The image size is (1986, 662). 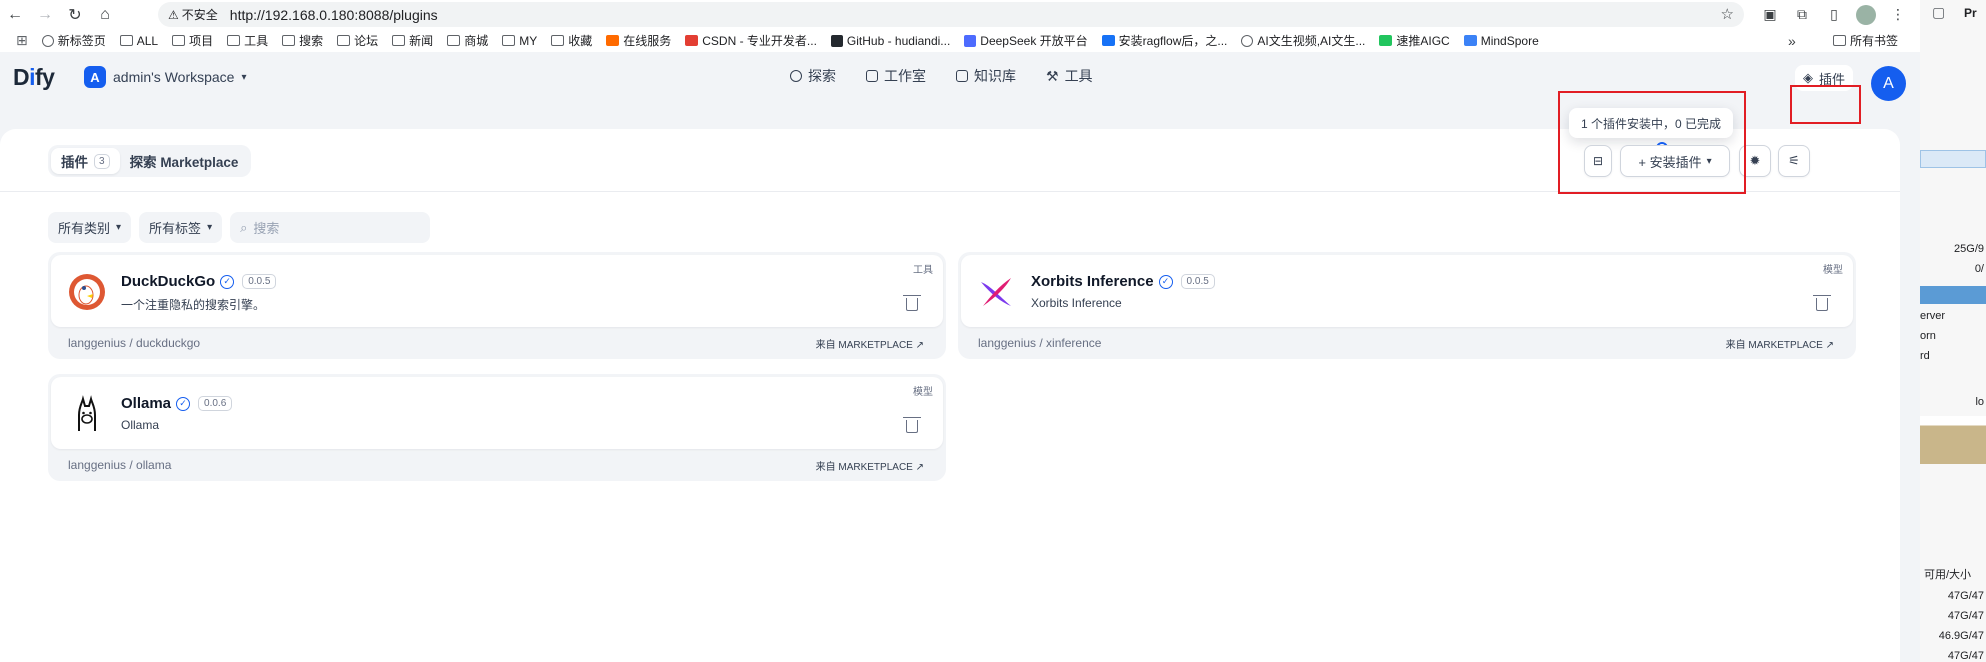 I want to click on bookmark-item: 搜索, so click(x=302, y=40).